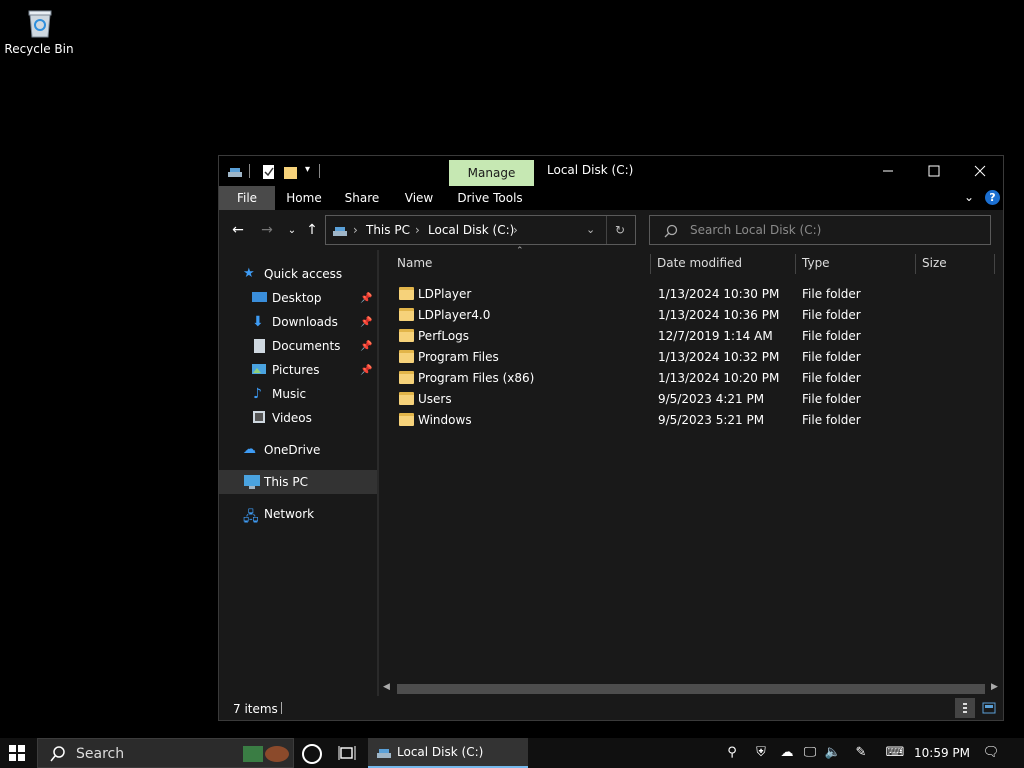 The image size is (1024, 768). I want to click on nav-music: ♪ Music, so click(298, 394).